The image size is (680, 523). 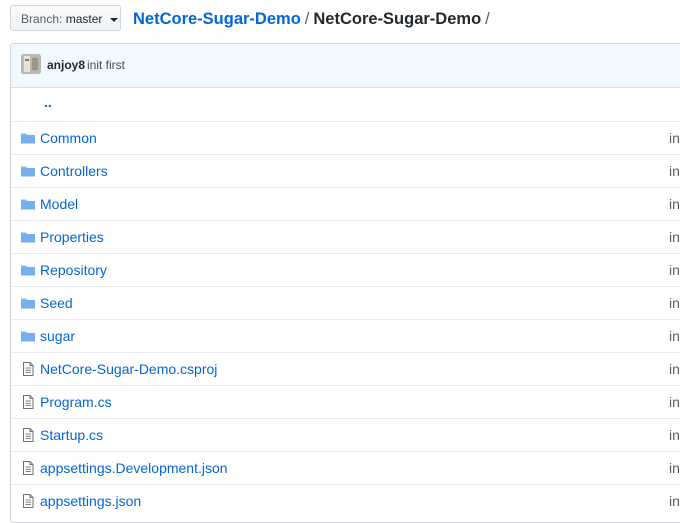 I want to click on breadcrumb-current: NetCore-Sugar-Demo, so click(x=397, y=19).